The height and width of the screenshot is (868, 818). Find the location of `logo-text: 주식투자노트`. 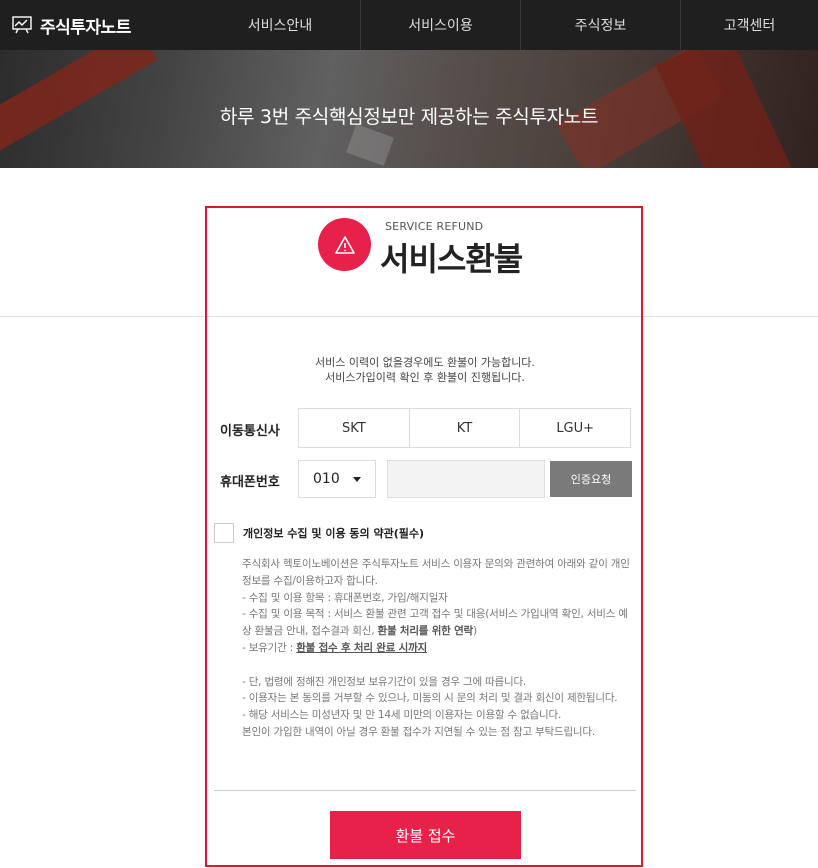

logo-text: 주식투자노트 is located at coordinates (85, 27).